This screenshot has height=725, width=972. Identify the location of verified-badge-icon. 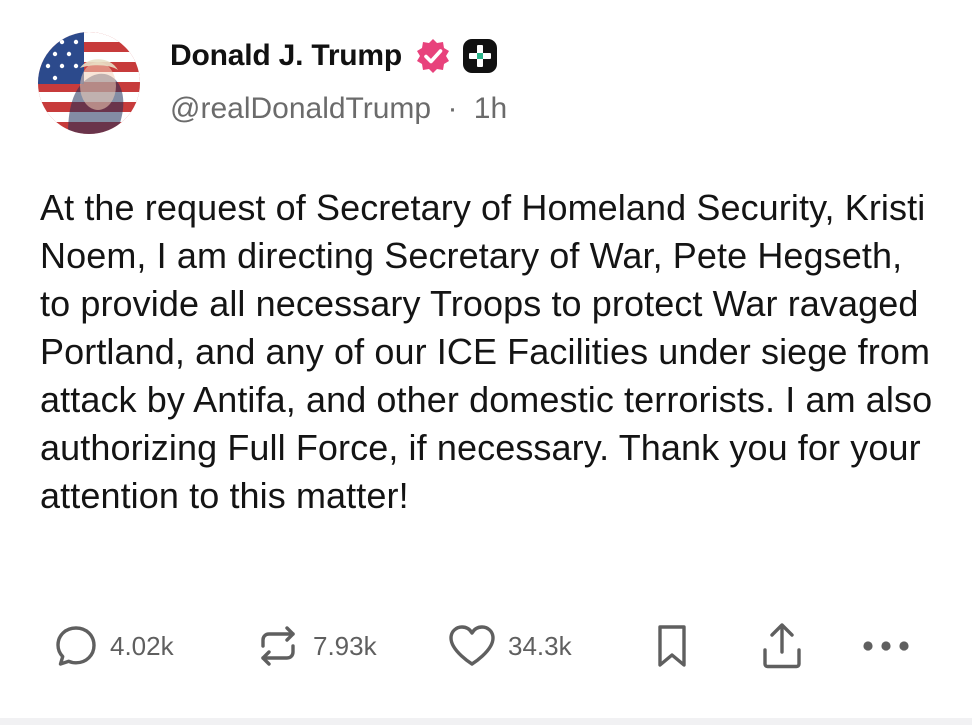
(433, 56).